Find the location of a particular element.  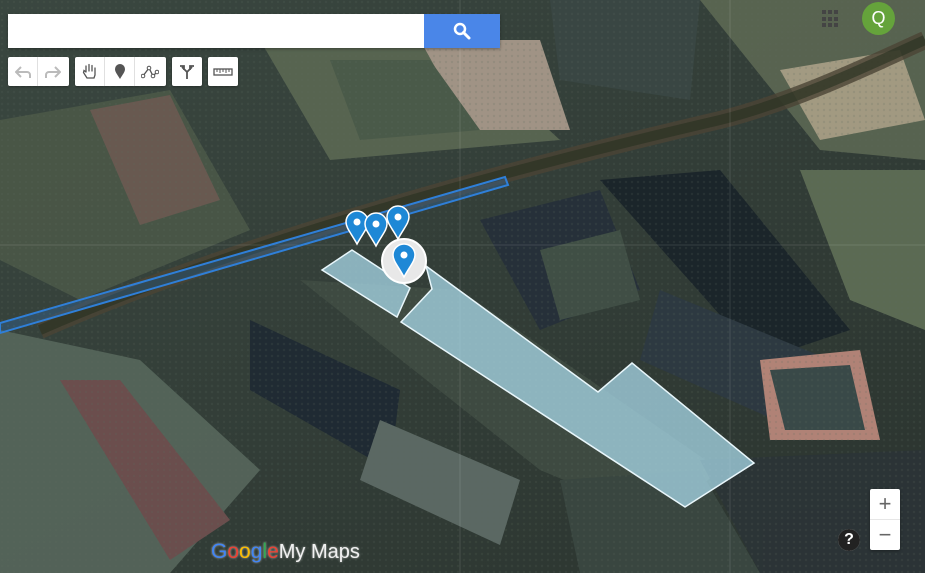

drawing-tools-group is located at coordinates (120, 71).